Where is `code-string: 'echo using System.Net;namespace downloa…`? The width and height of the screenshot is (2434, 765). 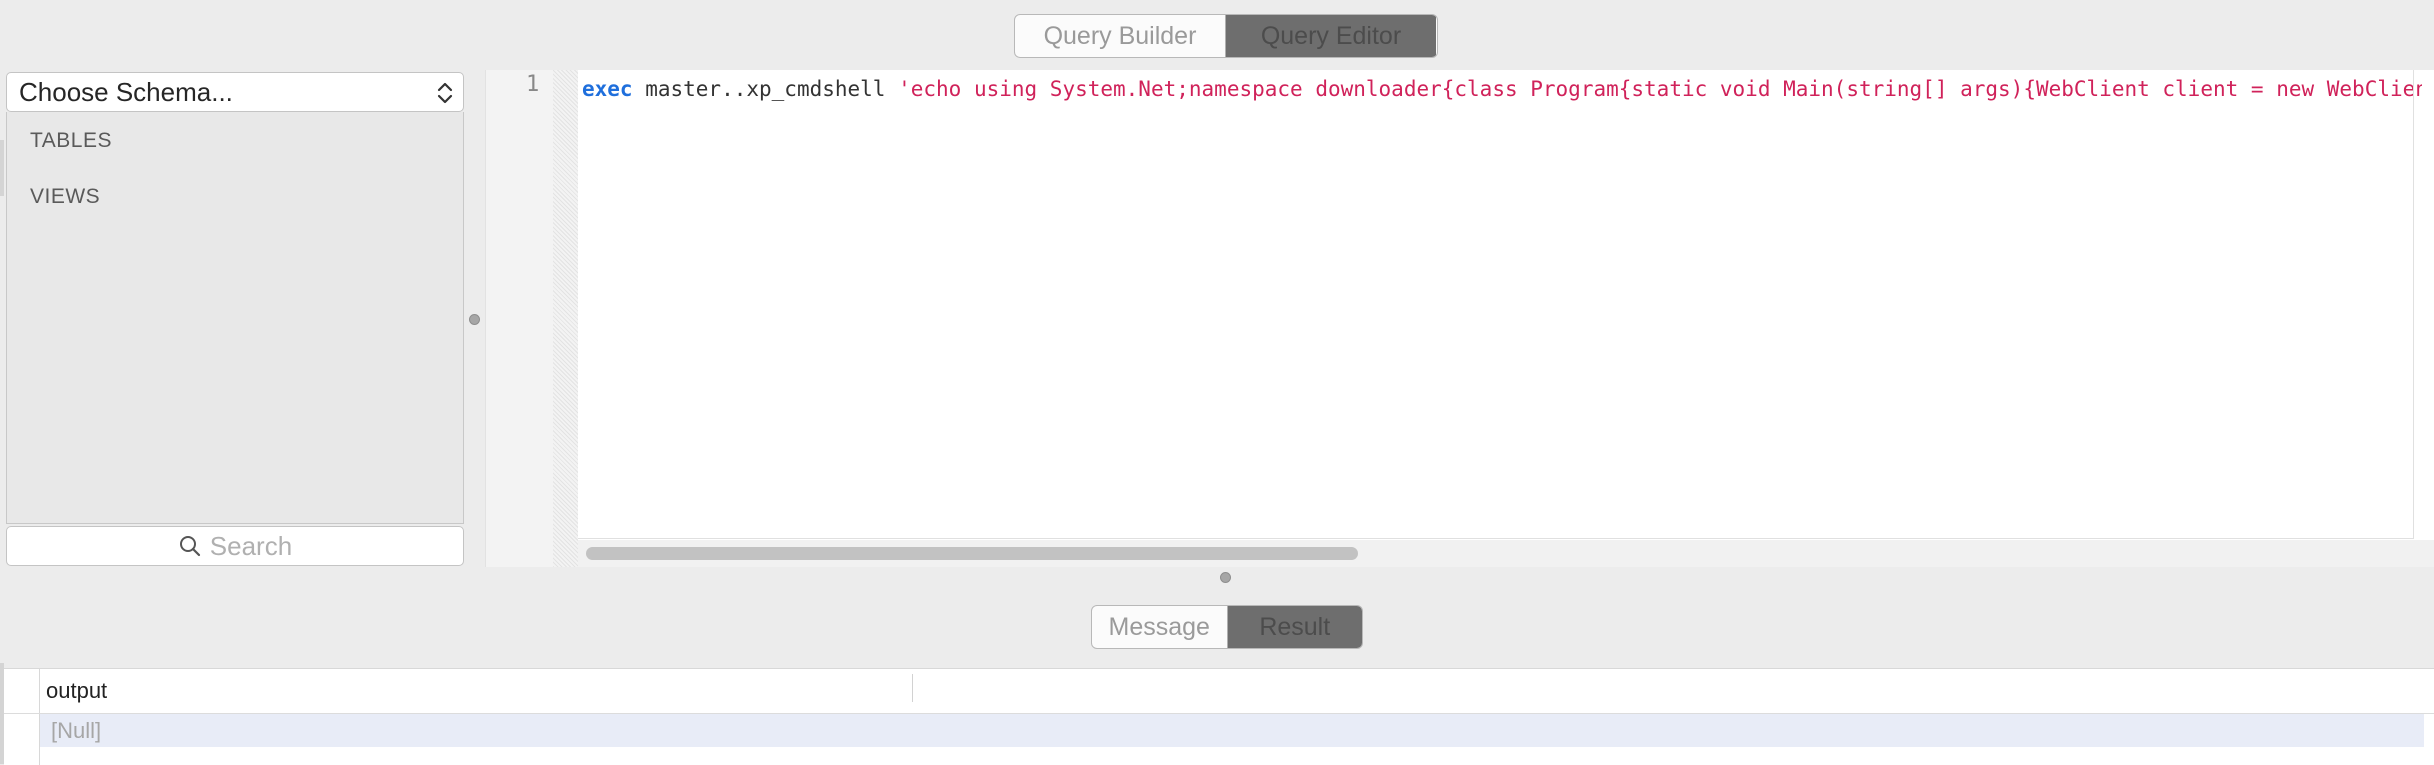 code-string: 'echo using System.Net;namespace downloa… is located at coordinates (1660, 89).